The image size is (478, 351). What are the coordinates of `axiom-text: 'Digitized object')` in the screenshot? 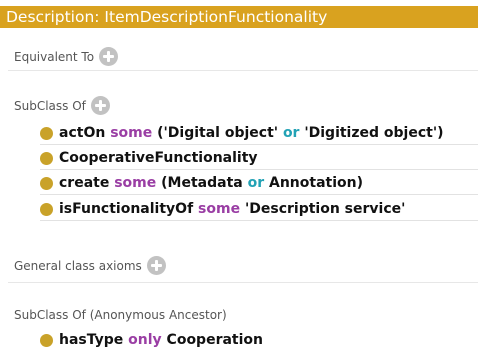 It's located at (371, 133).